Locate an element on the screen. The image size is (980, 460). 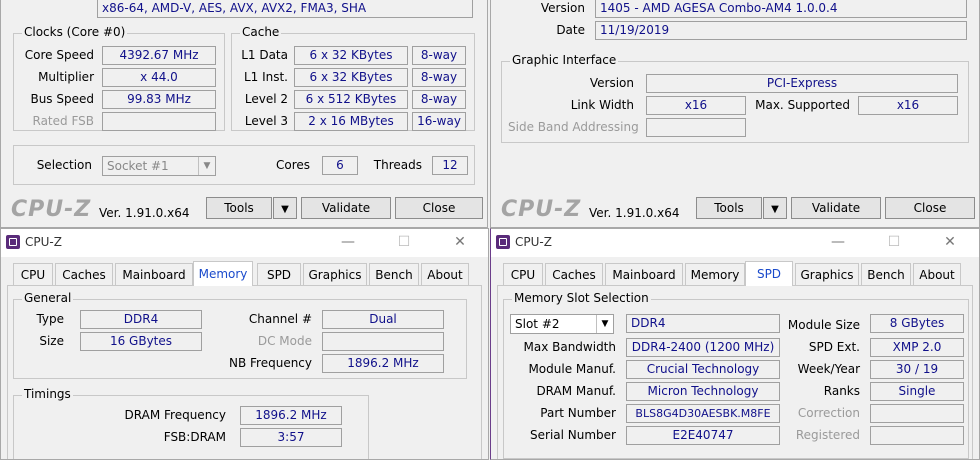
side-band-label: Side Band Addressing is located at coordinates (573, 127).